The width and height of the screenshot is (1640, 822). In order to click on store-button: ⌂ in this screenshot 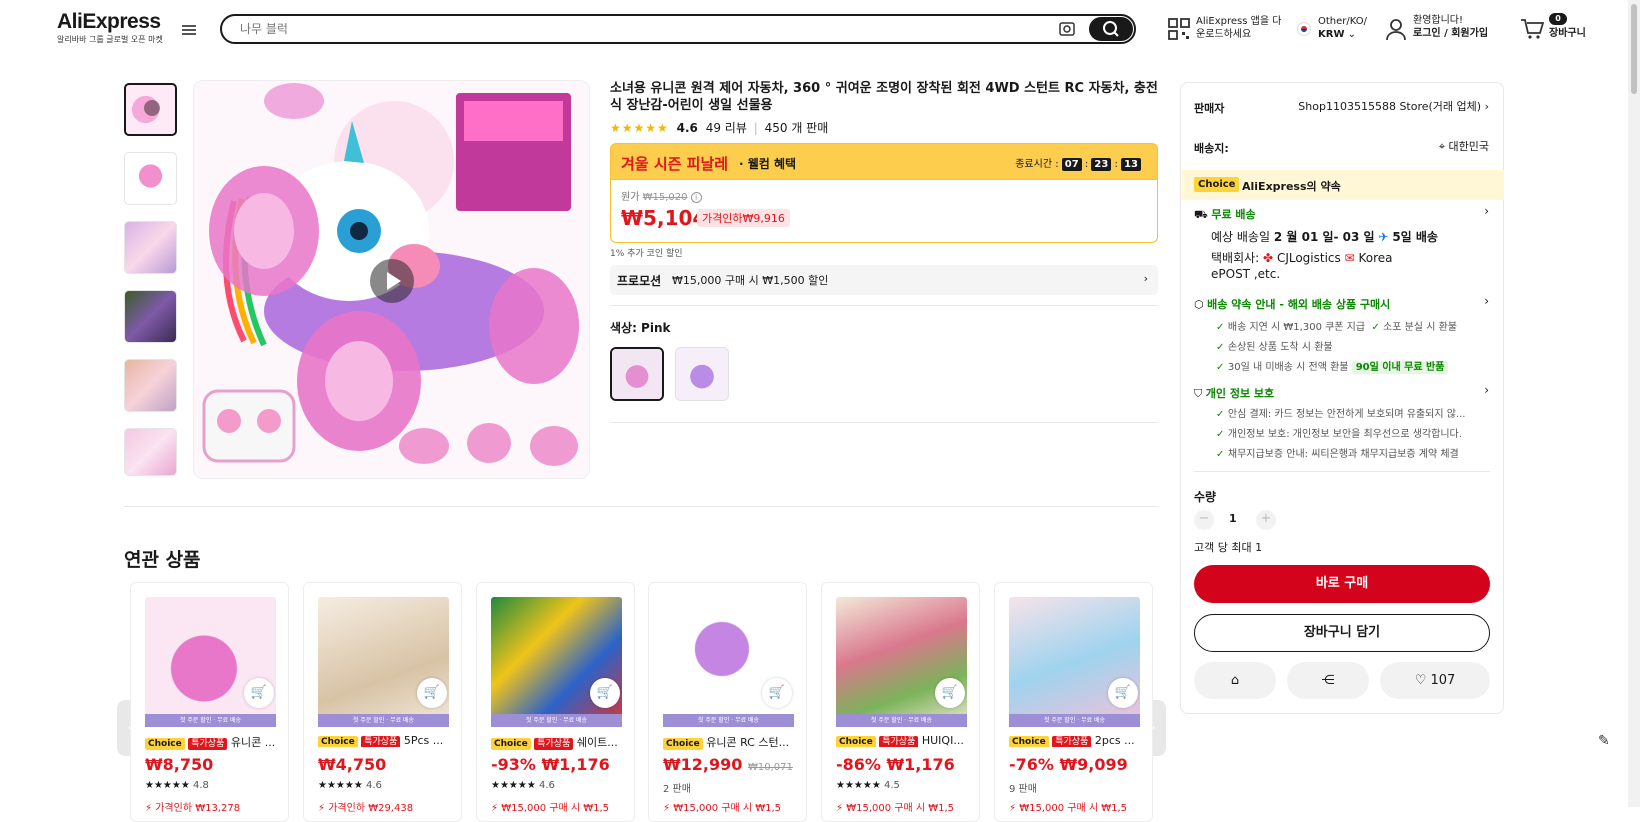, I will do `click(1235, 680)`.